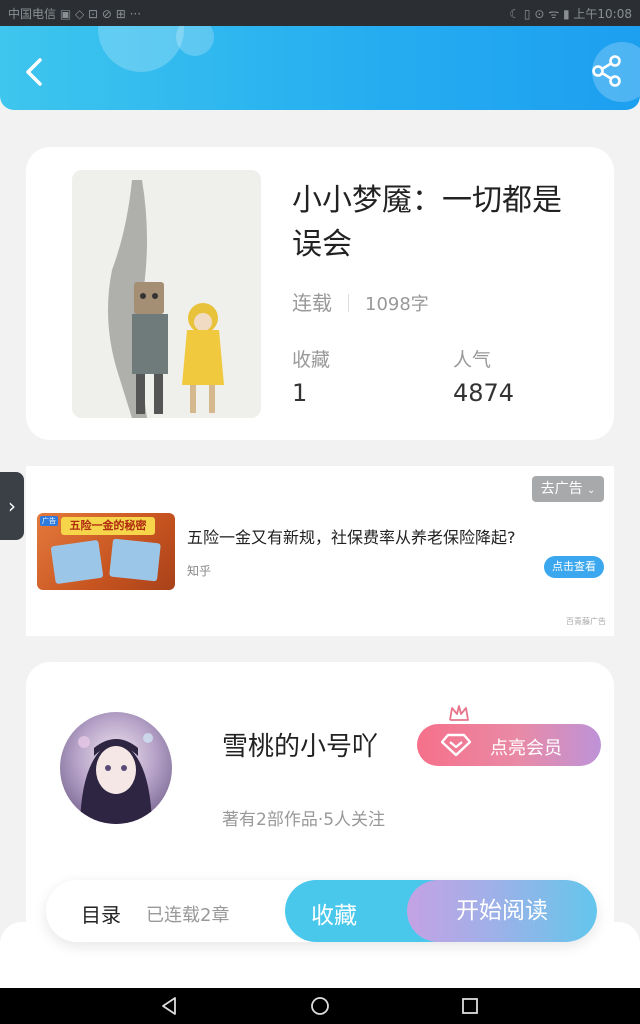  I want to click on nav-home-icon, so click(320, 1006).